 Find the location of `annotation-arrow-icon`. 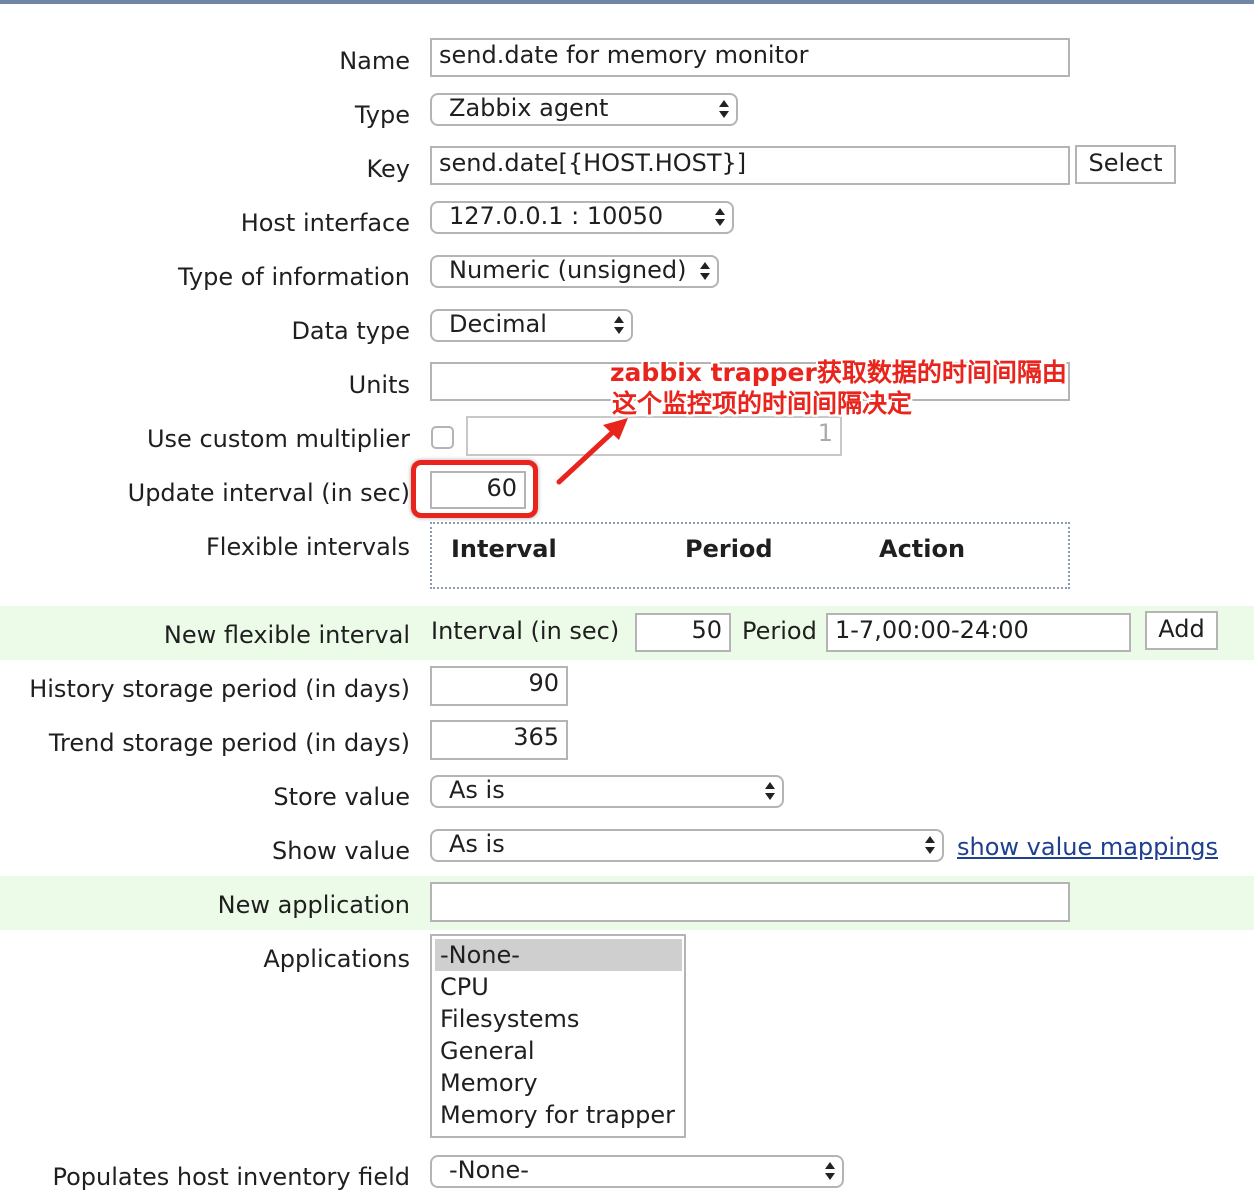

annotation-arrow-icon is located at coordinates (592, 451).